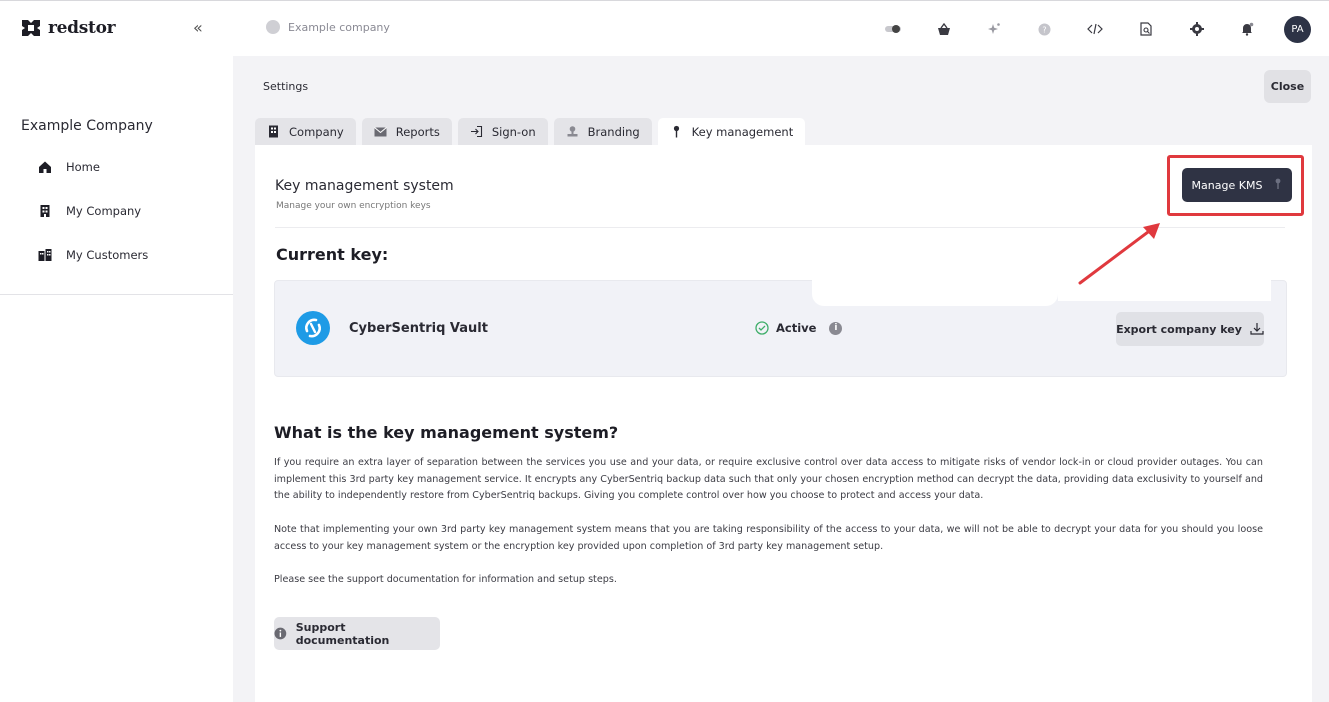 The image size is (1329, 702). What do you see at coordinates (762, 328) in the screenshot?
I see `check-circle-icon` at bounding box center [762, 328].